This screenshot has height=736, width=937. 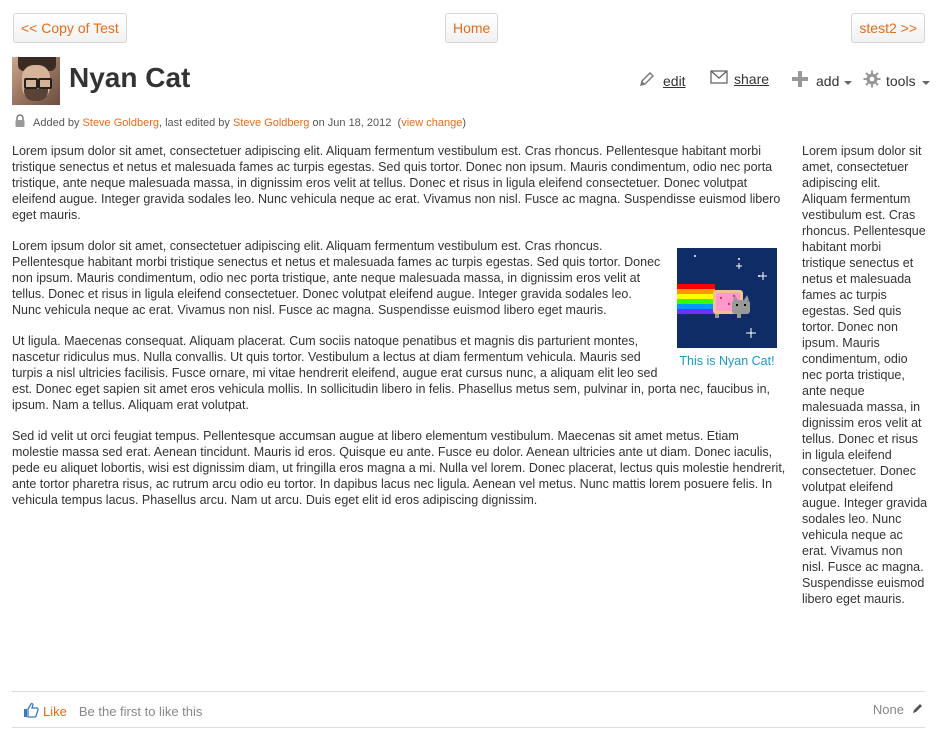 I want to click on added-by-text: Added by, so click(x=56, y=122).